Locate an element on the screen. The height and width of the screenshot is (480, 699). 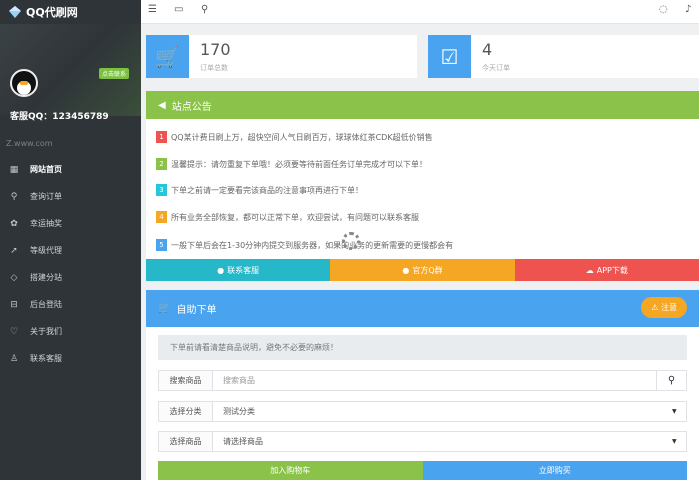
search-input: 搜索商品 is located at coordinates (434, 380).